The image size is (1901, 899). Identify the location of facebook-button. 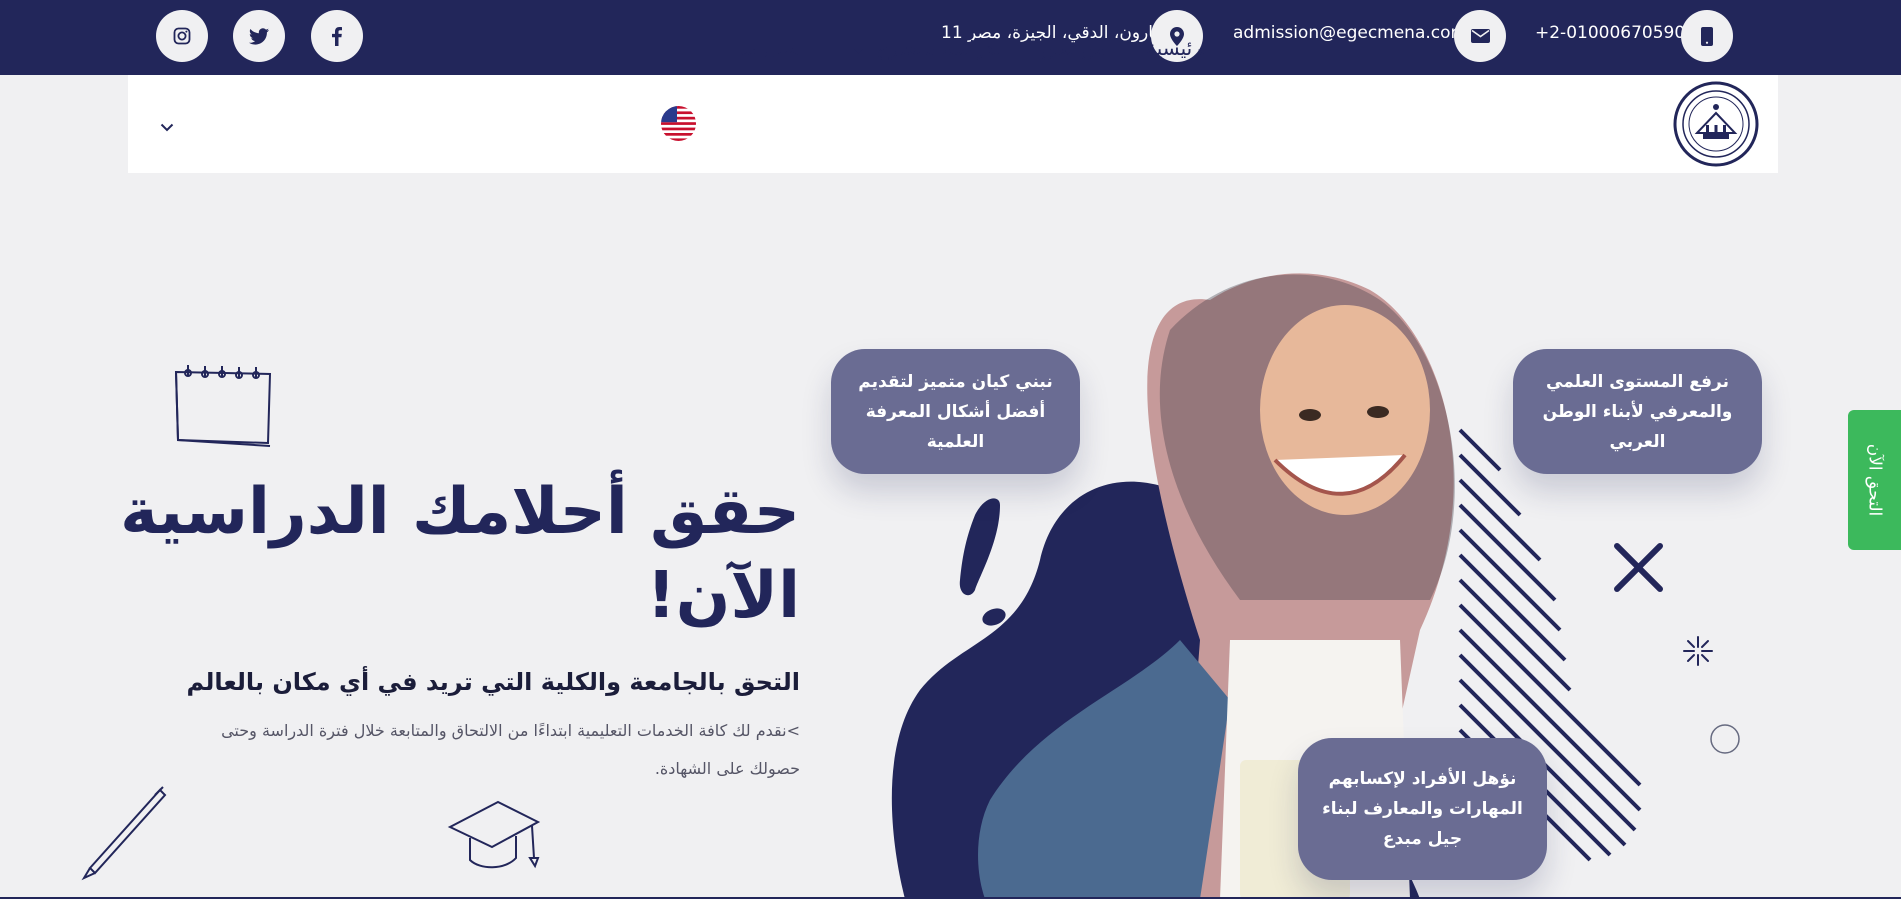
(337, 36).